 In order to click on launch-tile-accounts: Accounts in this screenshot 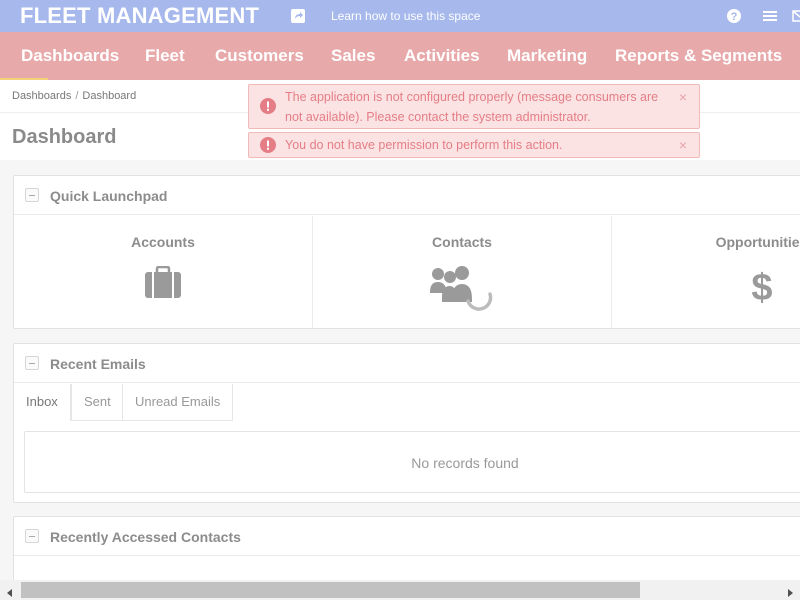, I will do `click(163, 272)`.